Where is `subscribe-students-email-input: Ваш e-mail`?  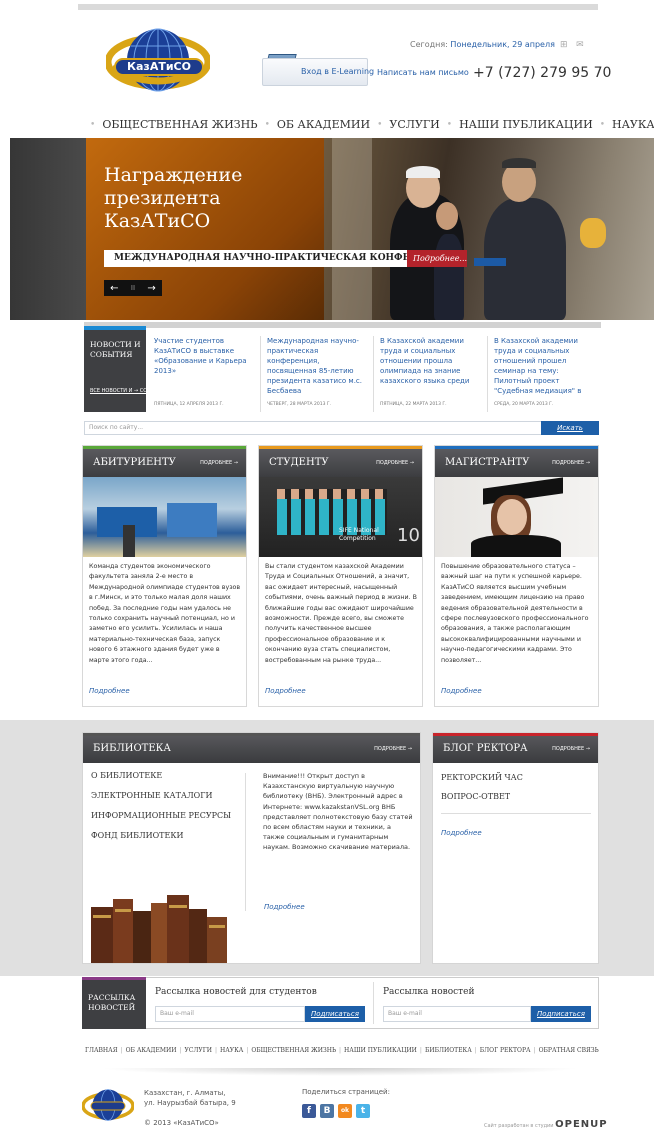 subscribe-students-email-input: Ваш e-mail is located at coordinates (230, 1014).